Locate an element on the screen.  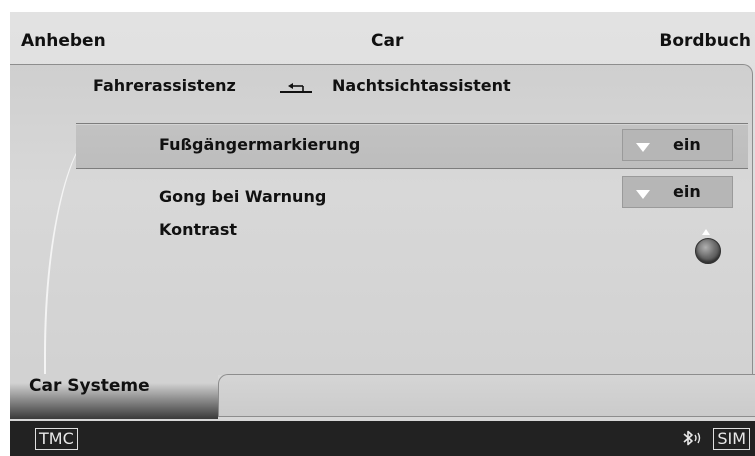
dropdown-gong-bei-warnung: ein is located at coordinates (677, 192).